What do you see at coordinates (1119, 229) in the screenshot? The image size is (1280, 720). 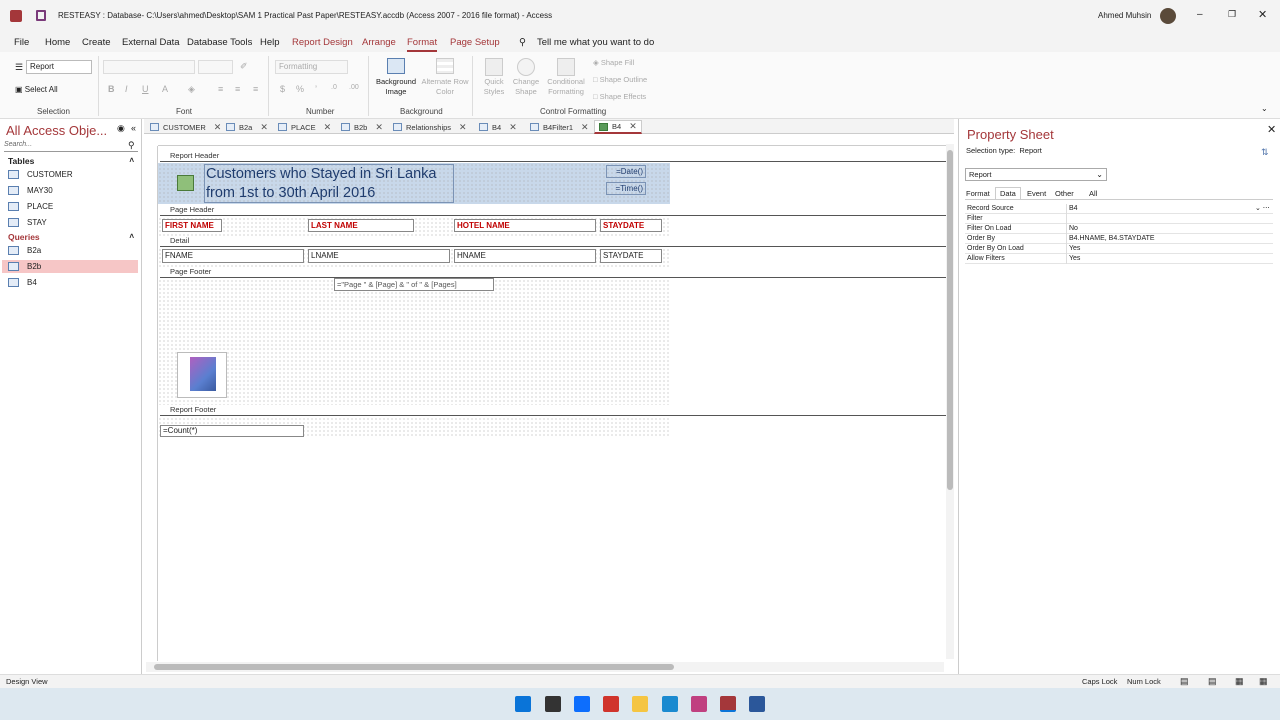 I see `prop-row-filter-on-load: Filter On Load No` at bounding box center [1119, 229].